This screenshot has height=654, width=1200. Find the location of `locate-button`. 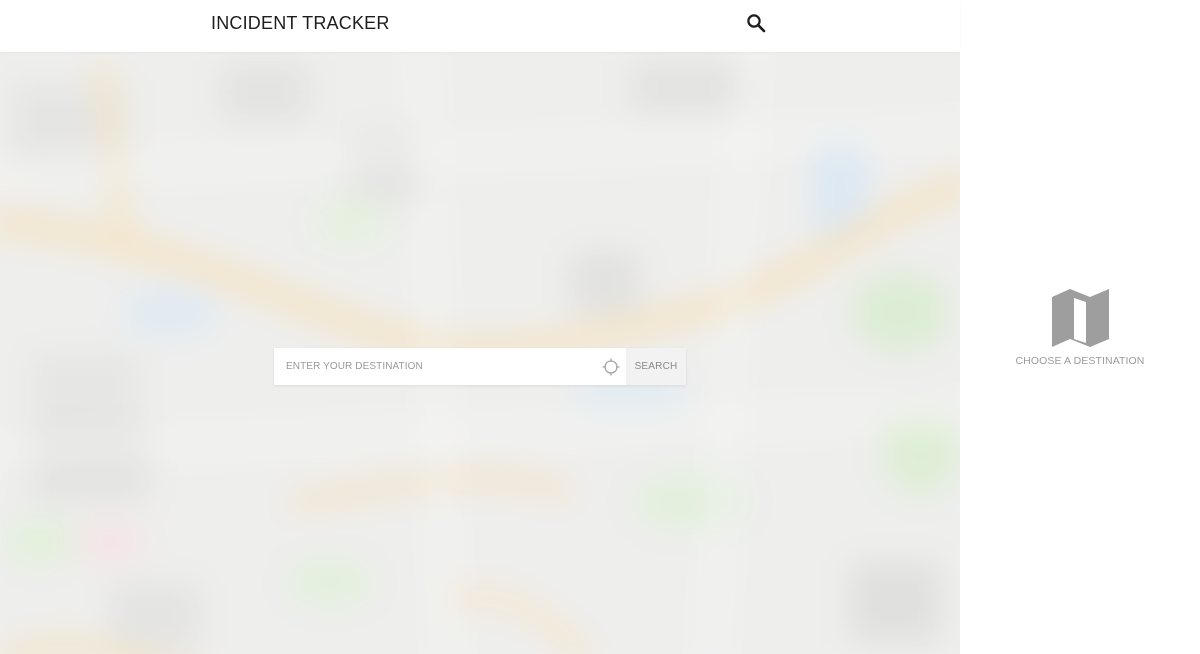

locate-button is located at coordinates (611, 366).